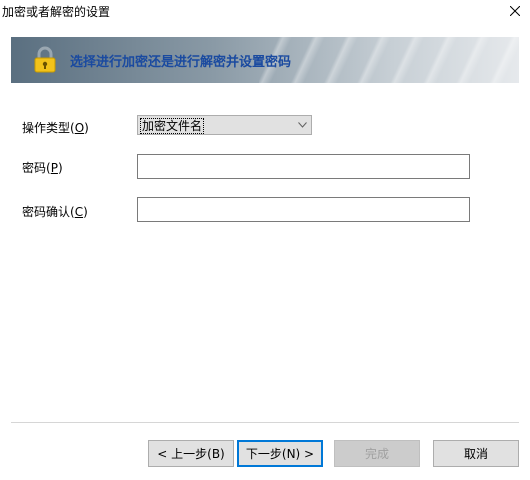 This screenshot has height=480, width=530. Describe the element at coordinates (54, 168) in the screenshot. I see `password-label-key: P` at that location.